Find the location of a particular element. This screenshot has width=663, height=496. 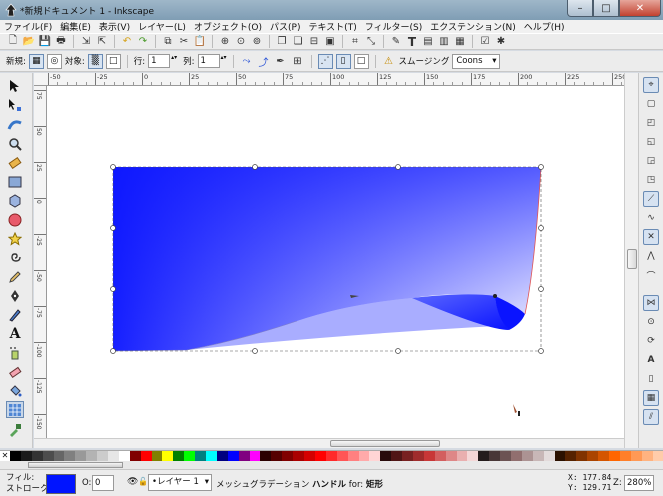

calligraphy-tool-icon is located at coordinates (15, 314).